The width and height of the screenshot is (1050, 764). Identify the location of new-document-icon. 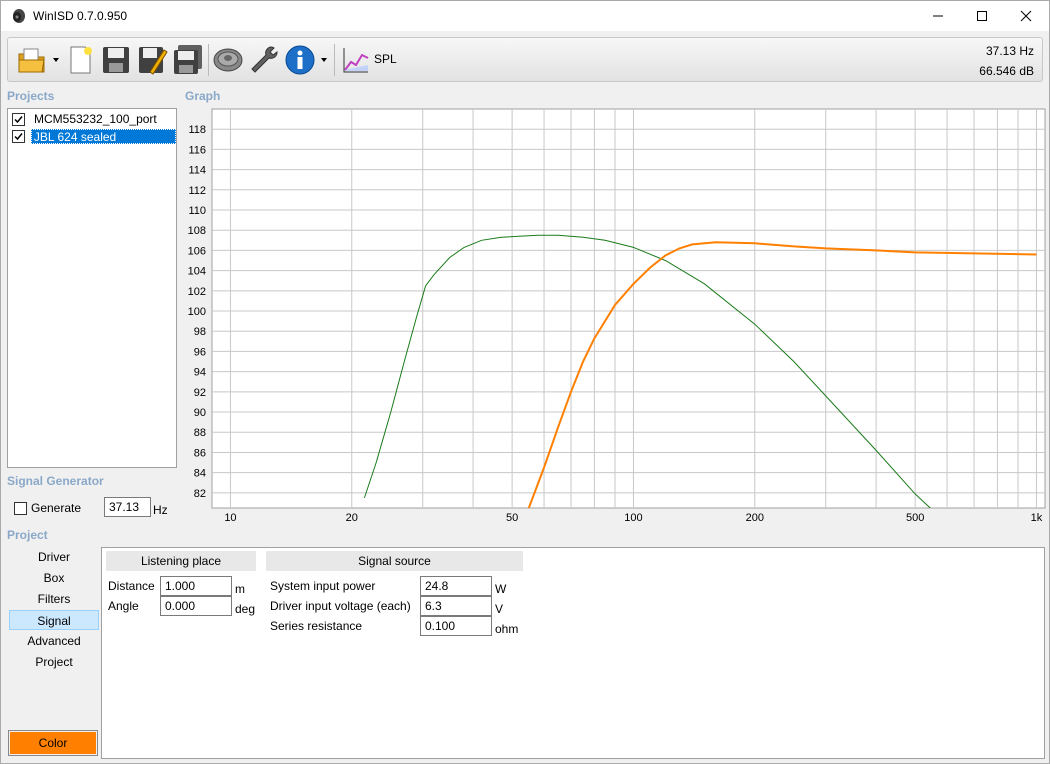
(81, 60).